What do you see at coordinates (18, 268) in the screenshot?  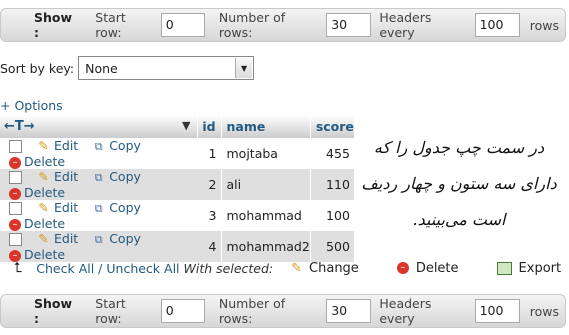 I see `corner-arrow-icon: ⮤` at bounding box center [18, 268].